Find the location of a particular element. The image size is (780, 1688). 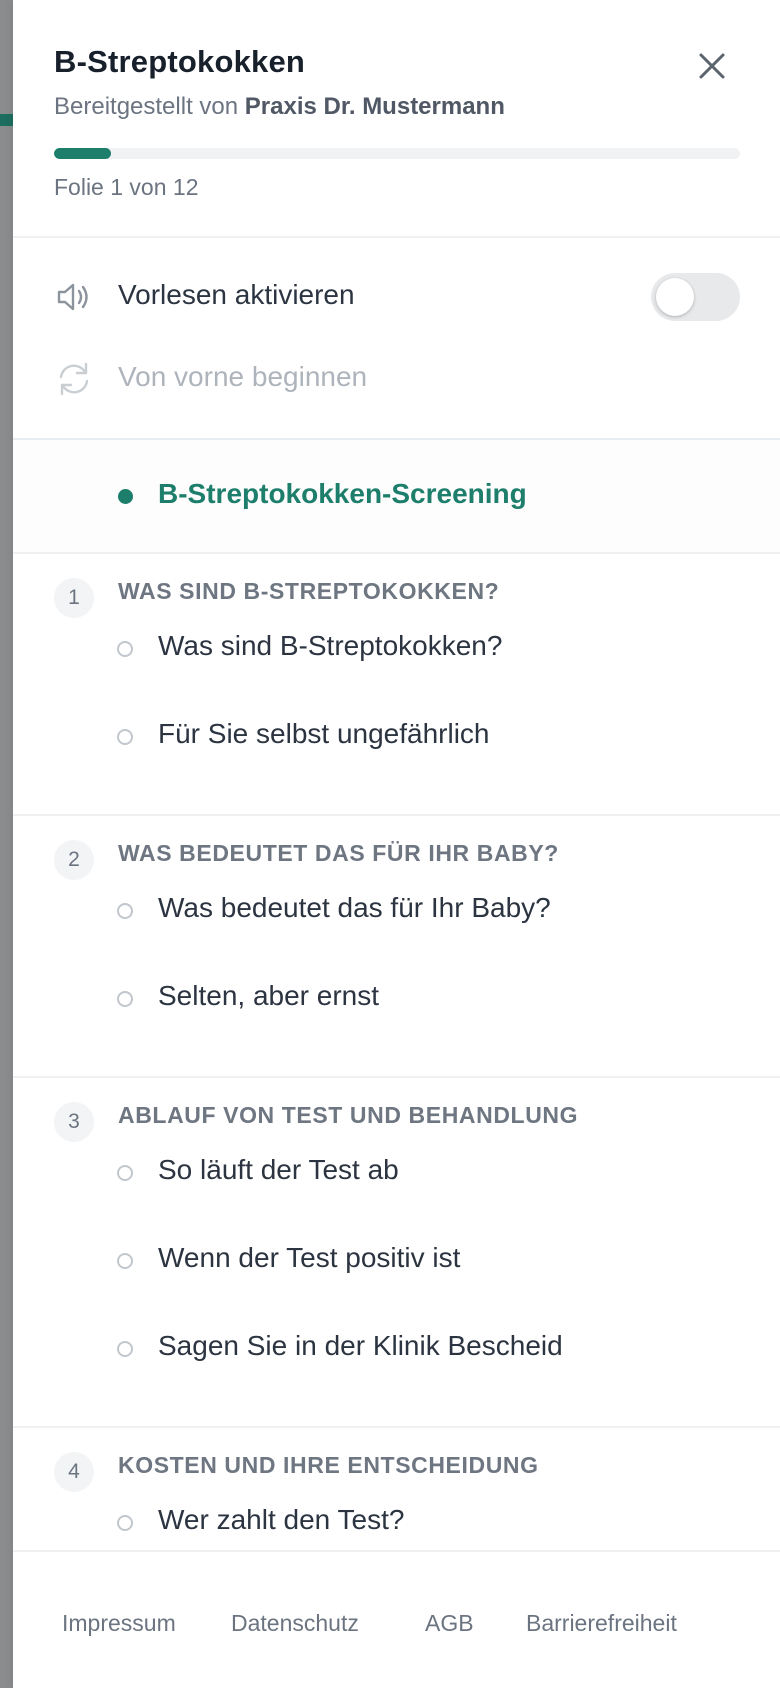

slide-item-label: So läuft der Test ab is located at coordinates (278, 1169).